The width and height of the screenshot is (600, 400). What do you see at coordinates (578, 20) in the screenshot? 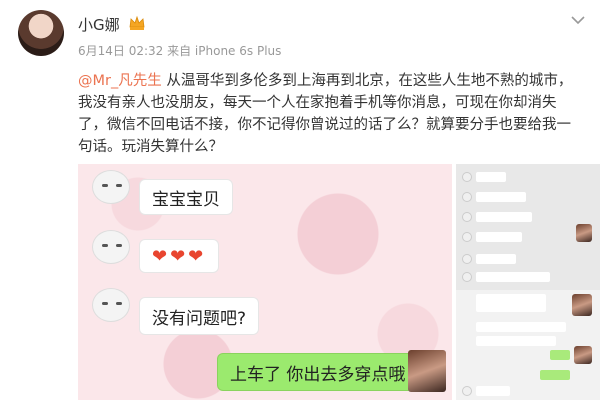
I see `chevron-down-icon` at bounding box center [578, 20].